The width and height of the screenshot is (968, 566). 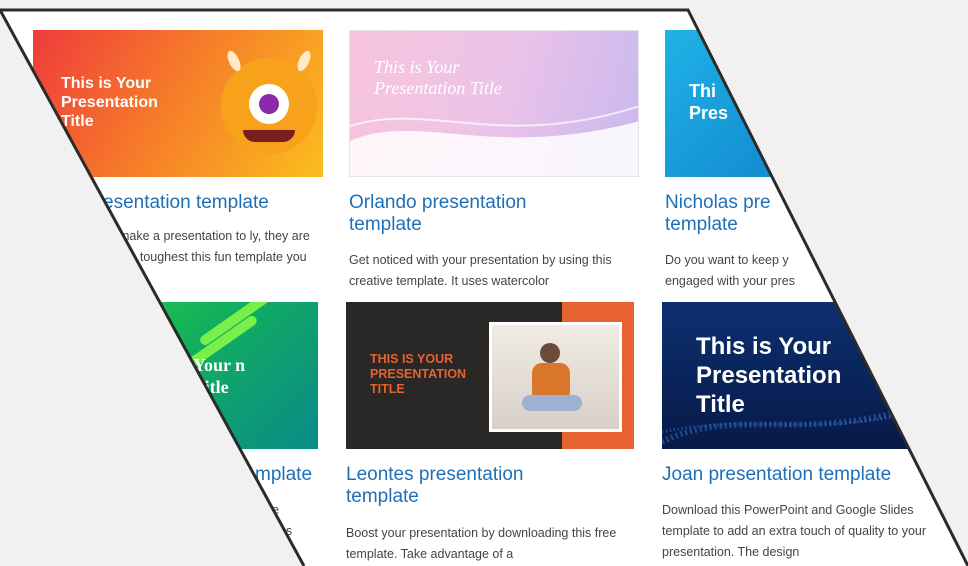 I want to click on template-title: Leontes presentation template, so click(x=461, y=486).